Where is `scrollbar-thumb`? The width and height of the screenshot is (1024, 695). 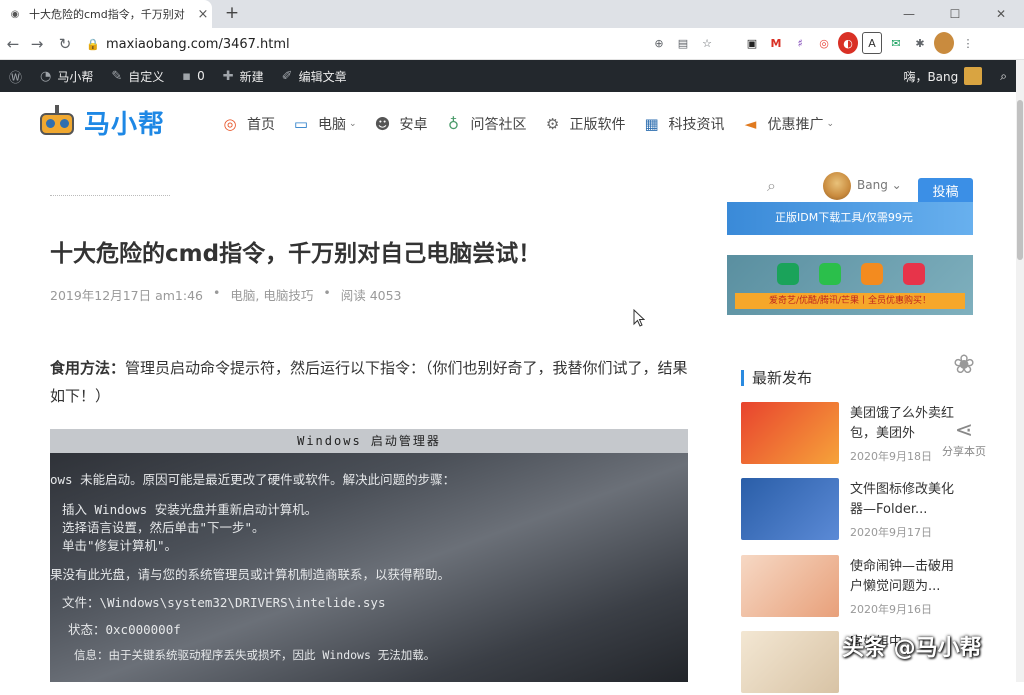 scrollbar-thumb is located at coordinates (1020, 180).